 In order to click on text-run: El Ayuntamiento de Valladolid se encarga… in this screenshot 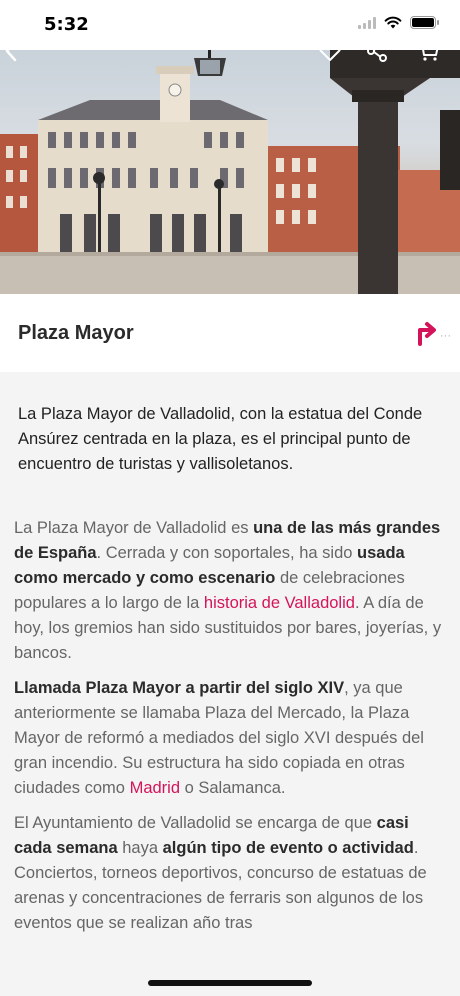, I will do `click(195, 823)`.